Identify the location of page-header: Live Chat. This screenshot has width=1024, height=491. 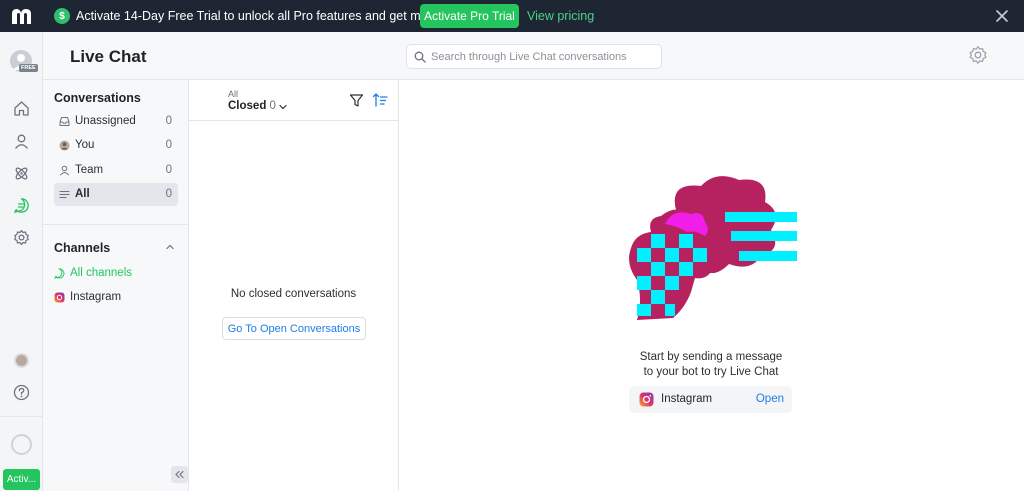
(533, 56).